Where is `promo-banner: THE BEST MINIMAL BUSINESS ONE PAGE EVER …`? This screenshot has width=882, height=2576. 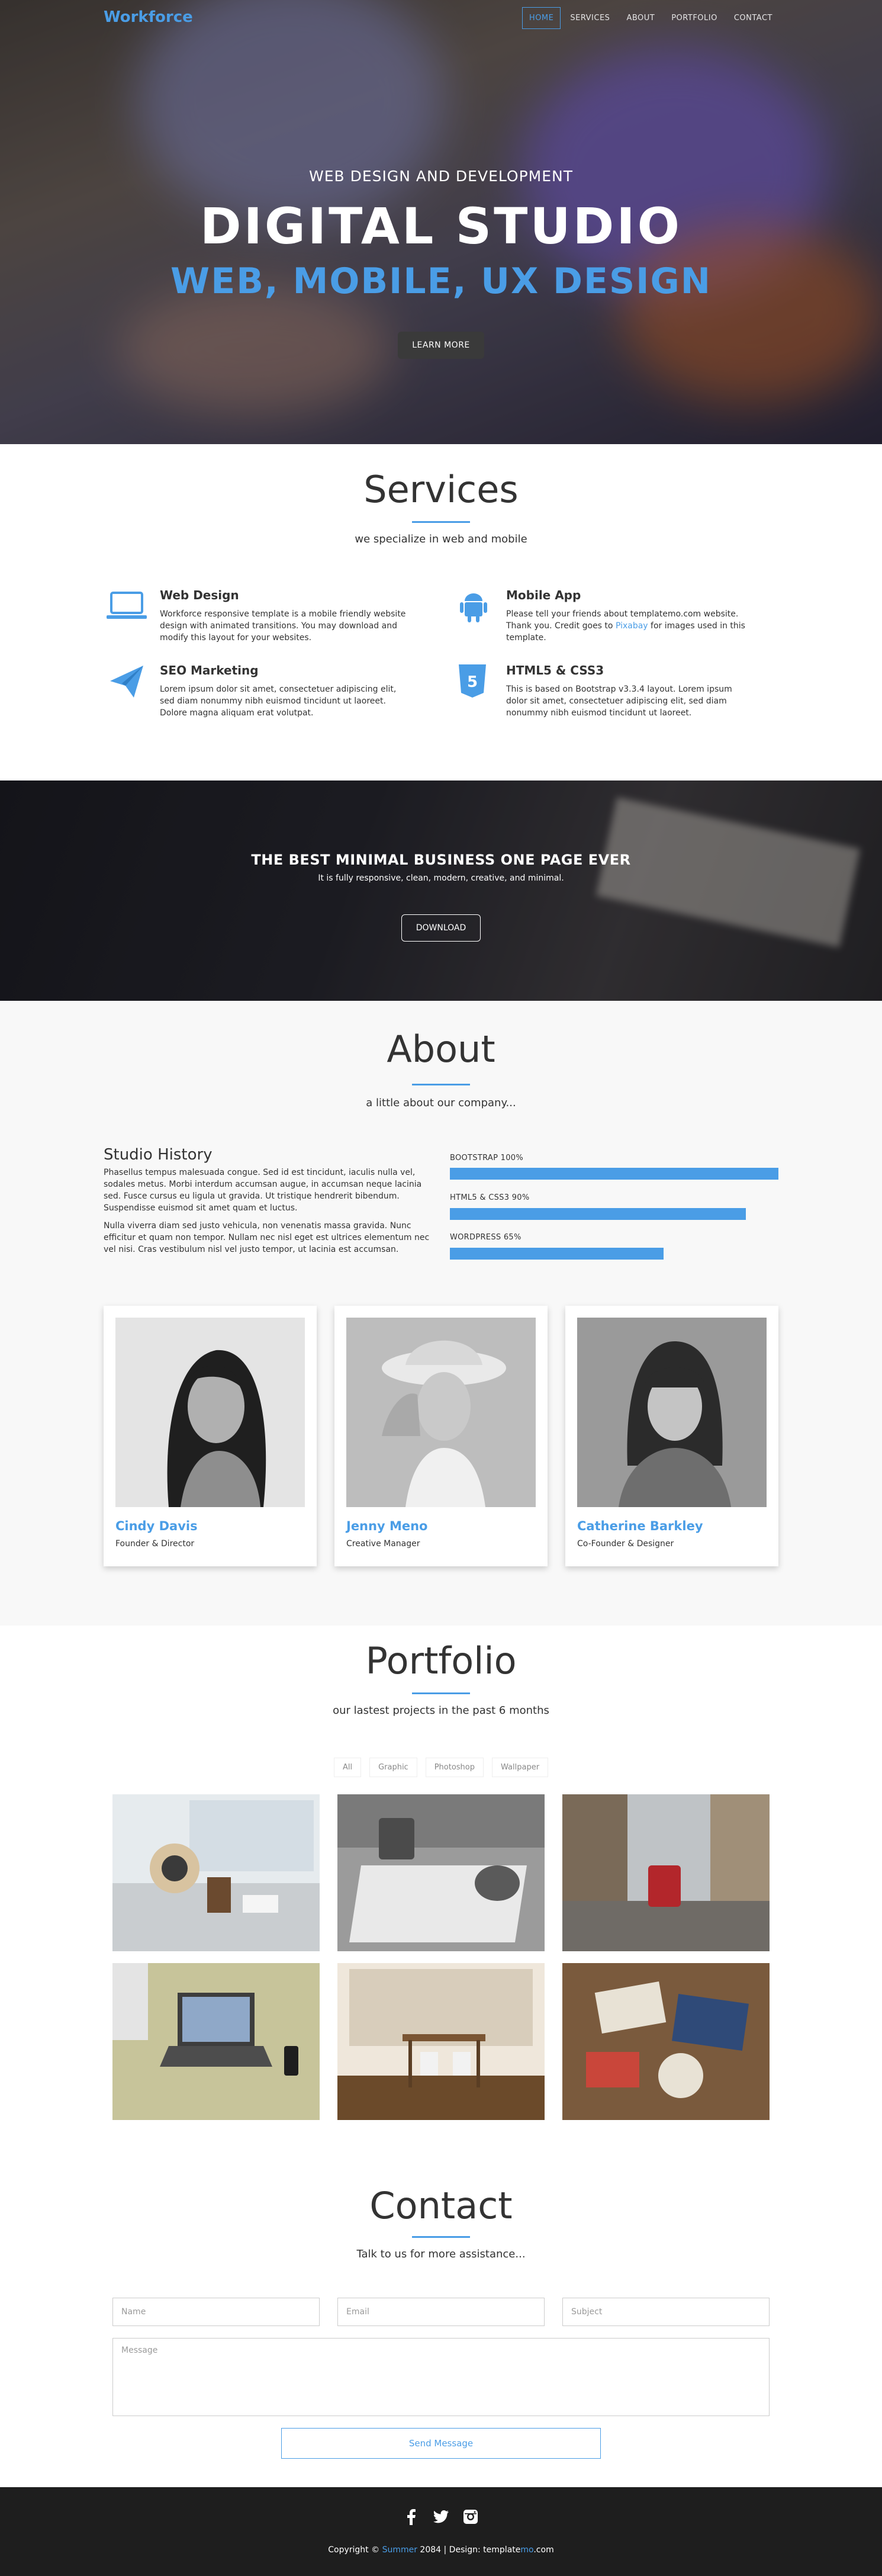 promo-banner: THE BEST MINIMAL BUSINESS ONE PAGE EVER … is located at coordinates (441, 890).